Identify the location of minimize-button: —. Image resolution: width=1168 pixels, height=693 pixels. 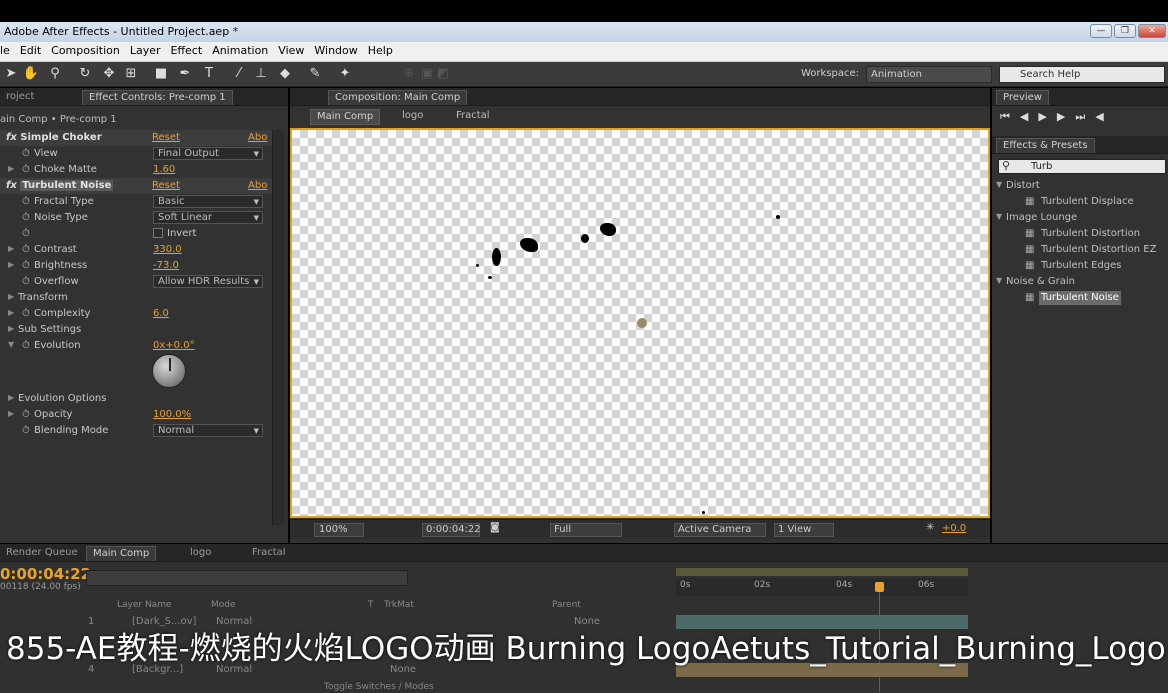
(1101, 31).